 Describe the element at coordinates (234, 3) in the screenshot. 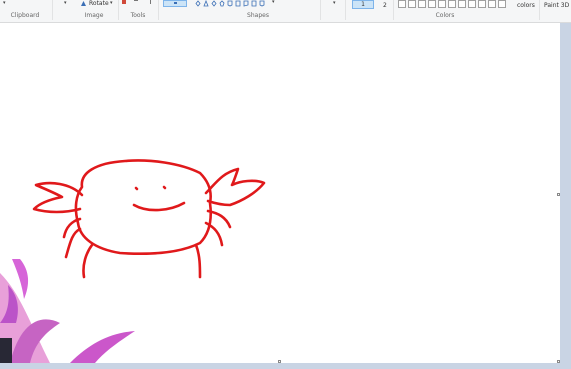

I see `shapes-gallery-icon` at that location.